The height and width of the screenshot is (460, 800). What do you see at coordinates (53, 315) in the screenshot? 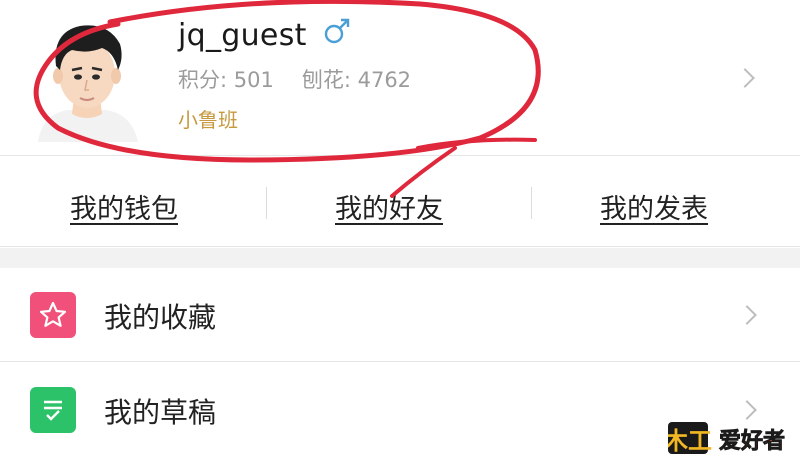
I see `star-icon` at bounding box center [53, 315].